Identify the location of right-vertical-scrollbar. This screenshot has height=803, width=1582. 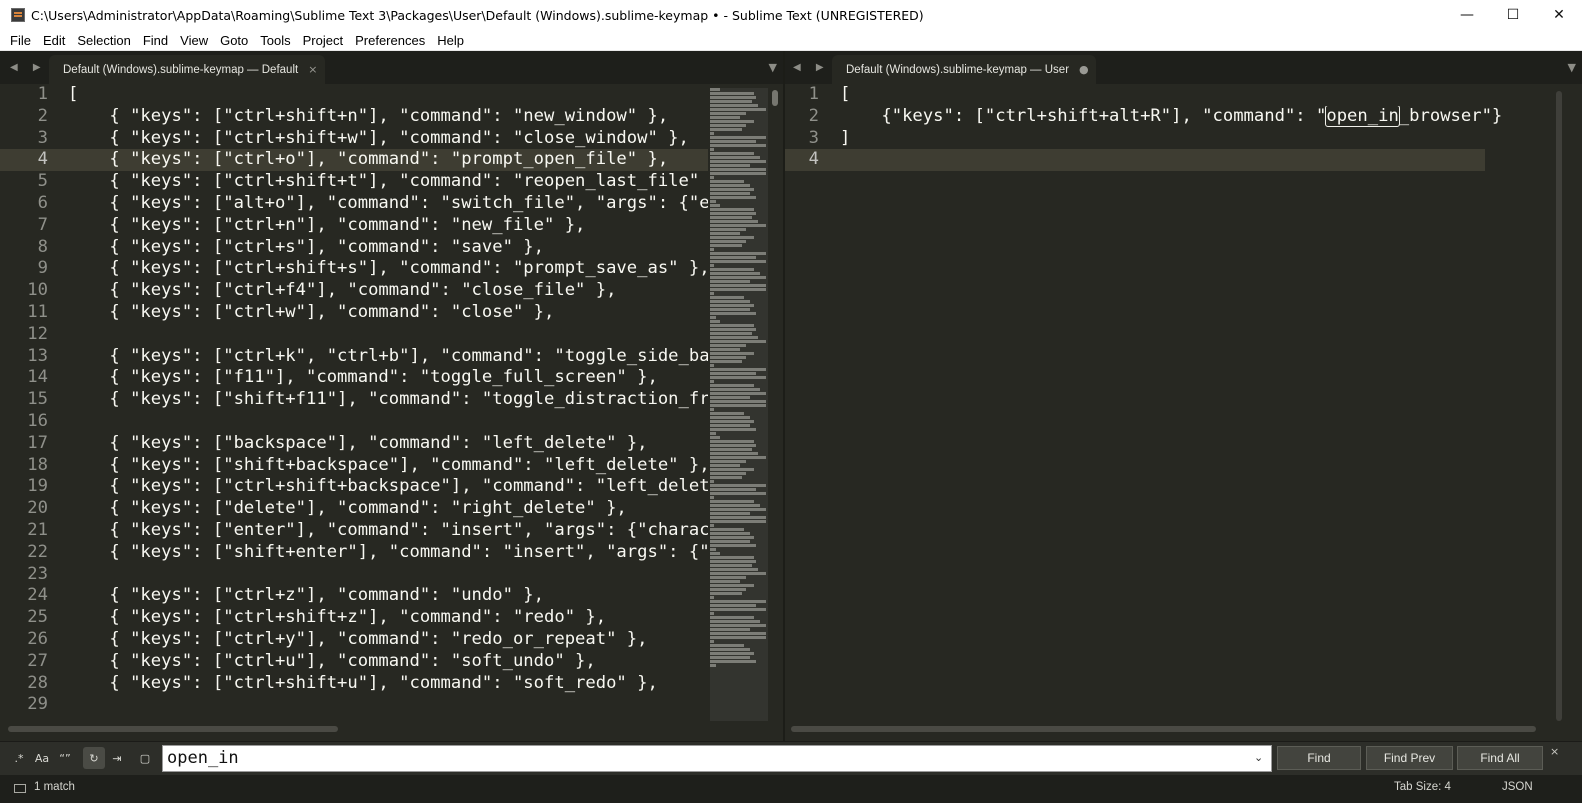
(1559, 406).